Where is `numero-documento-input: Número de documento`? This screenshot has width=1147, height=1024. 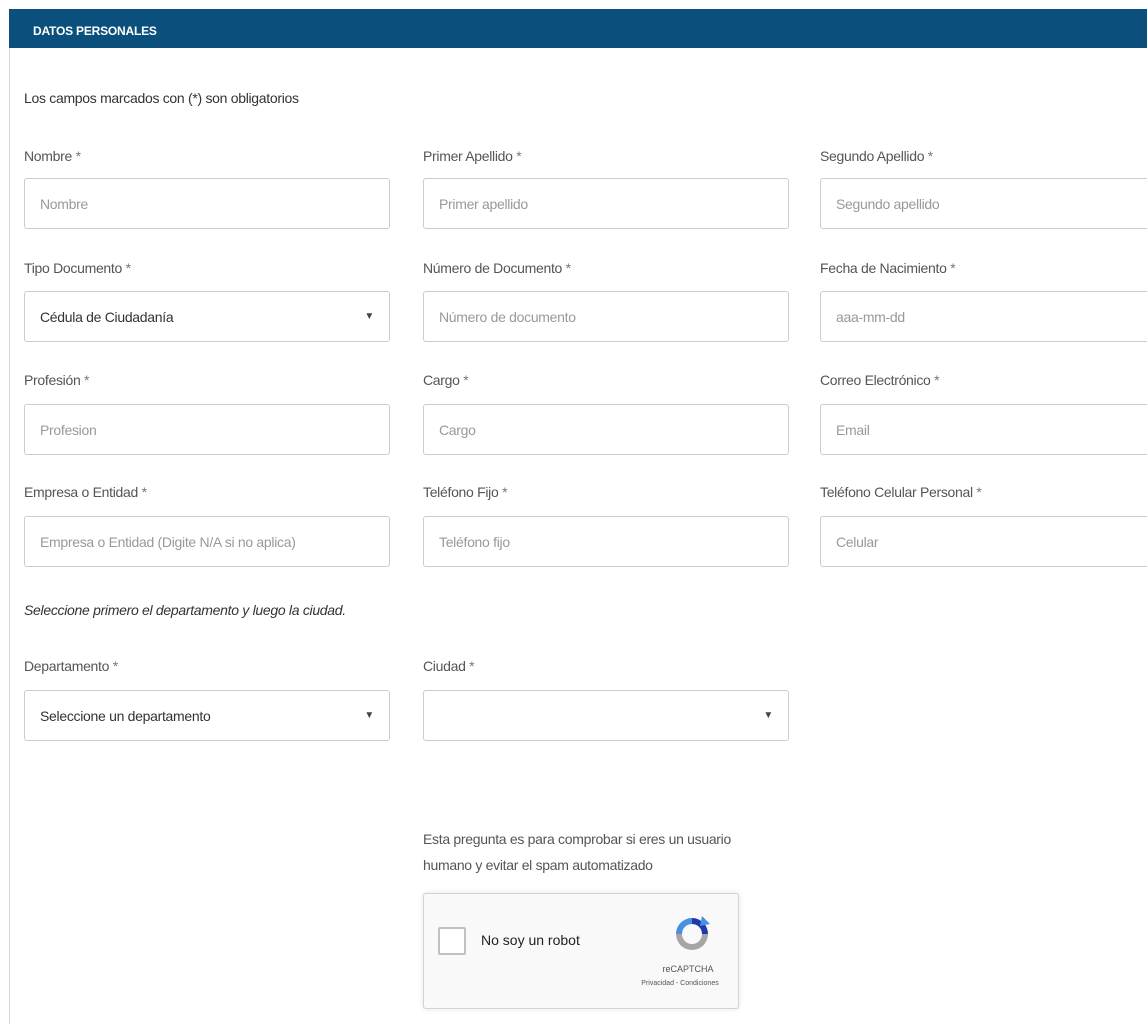
numero-documento-input: Número de documento is located at coordinates (606, 316).